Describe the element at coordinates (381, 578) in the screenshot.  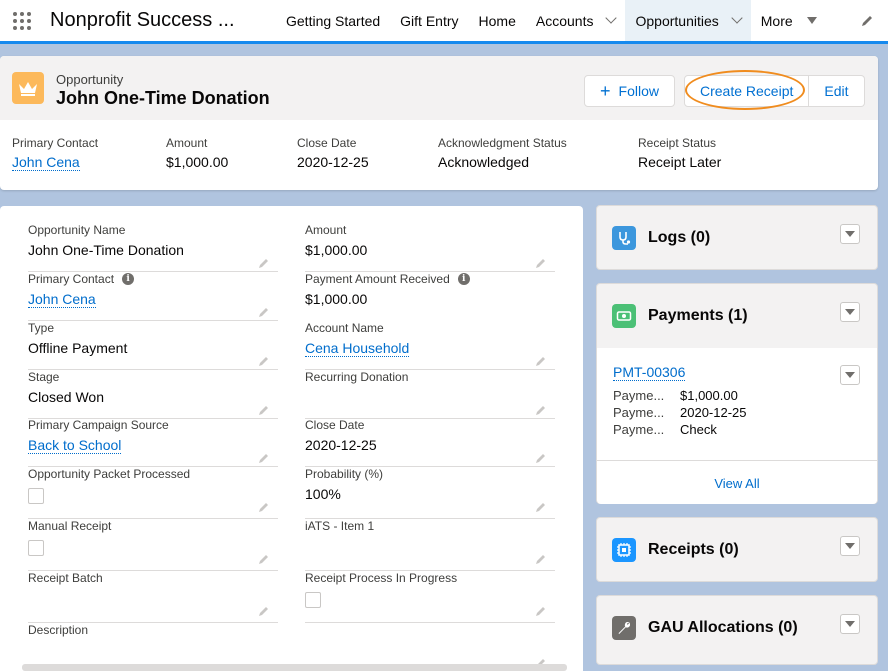
I see `field-label: Receipt Process In Progress` at that location.